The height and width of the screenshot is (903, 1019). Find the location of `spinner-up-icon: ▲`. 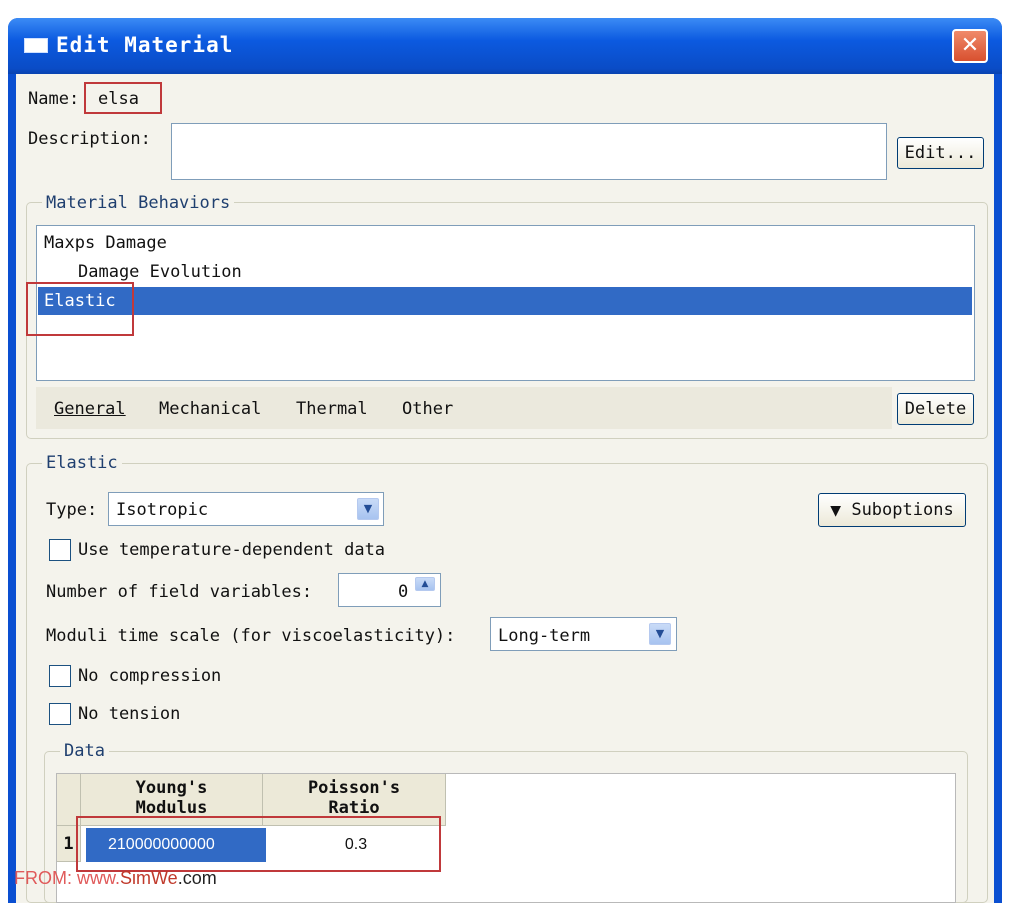

spinner-up-icon: ▲ is located at coordinates (425, 584).